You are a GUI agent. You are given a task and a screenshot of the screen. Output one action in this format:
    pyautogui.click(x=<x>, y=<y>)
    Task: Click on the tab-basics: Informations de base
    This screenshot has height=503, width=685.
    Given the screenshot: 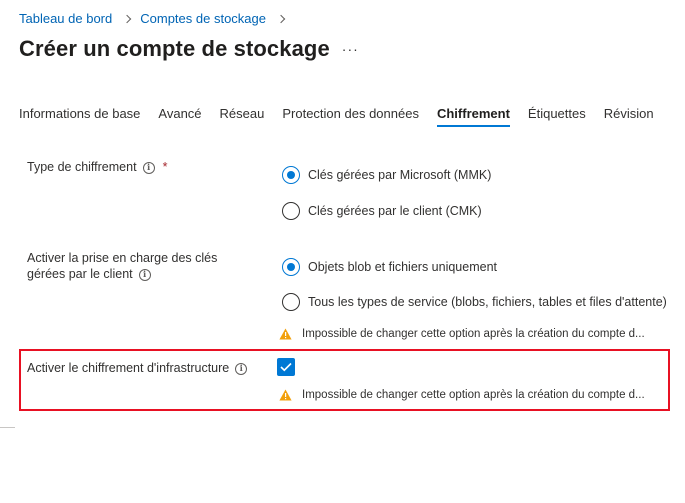 What is the action you would take?
    pyautogui.click(x=79, y=116)
    